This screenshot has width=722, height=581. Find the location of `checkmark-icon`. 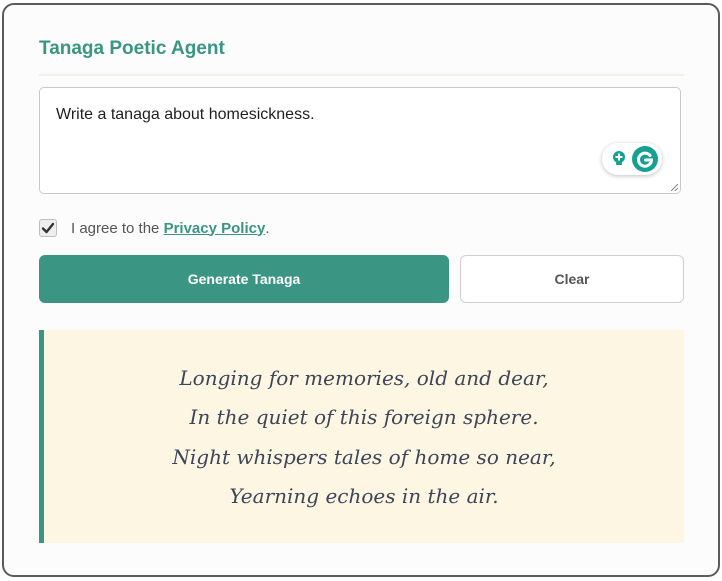

checkmark-icon is located at coordinates (48, 228).